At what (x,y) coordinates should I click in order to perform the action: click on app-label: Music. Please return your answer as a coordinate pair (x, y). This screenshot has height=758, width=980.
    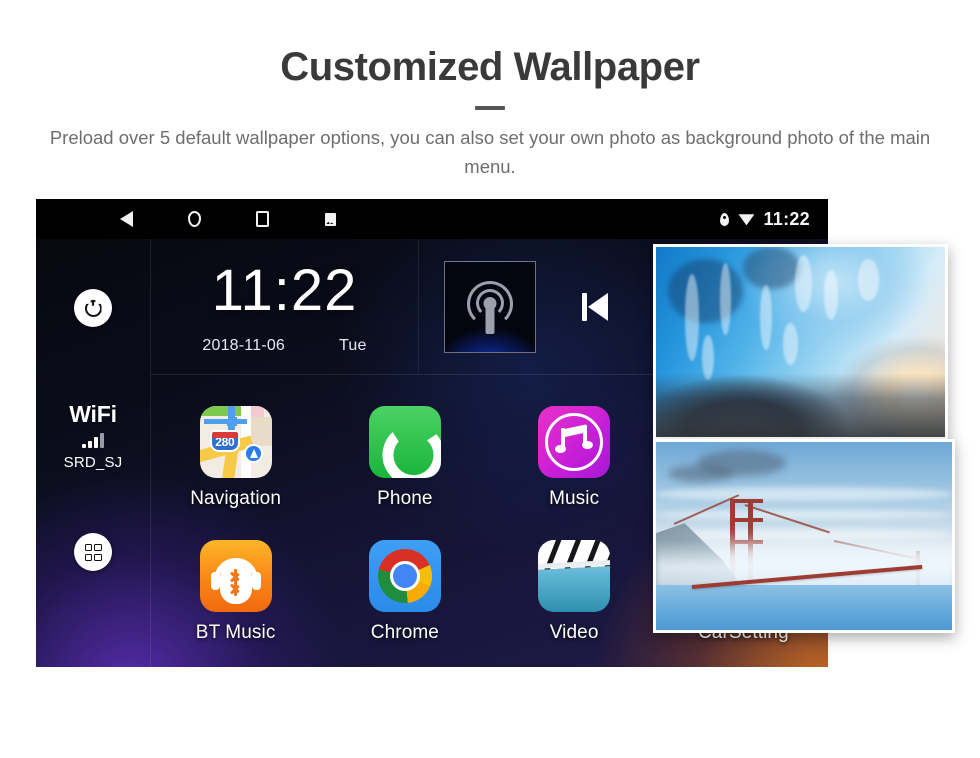
    Looking at the image, I should click on (574, 498).